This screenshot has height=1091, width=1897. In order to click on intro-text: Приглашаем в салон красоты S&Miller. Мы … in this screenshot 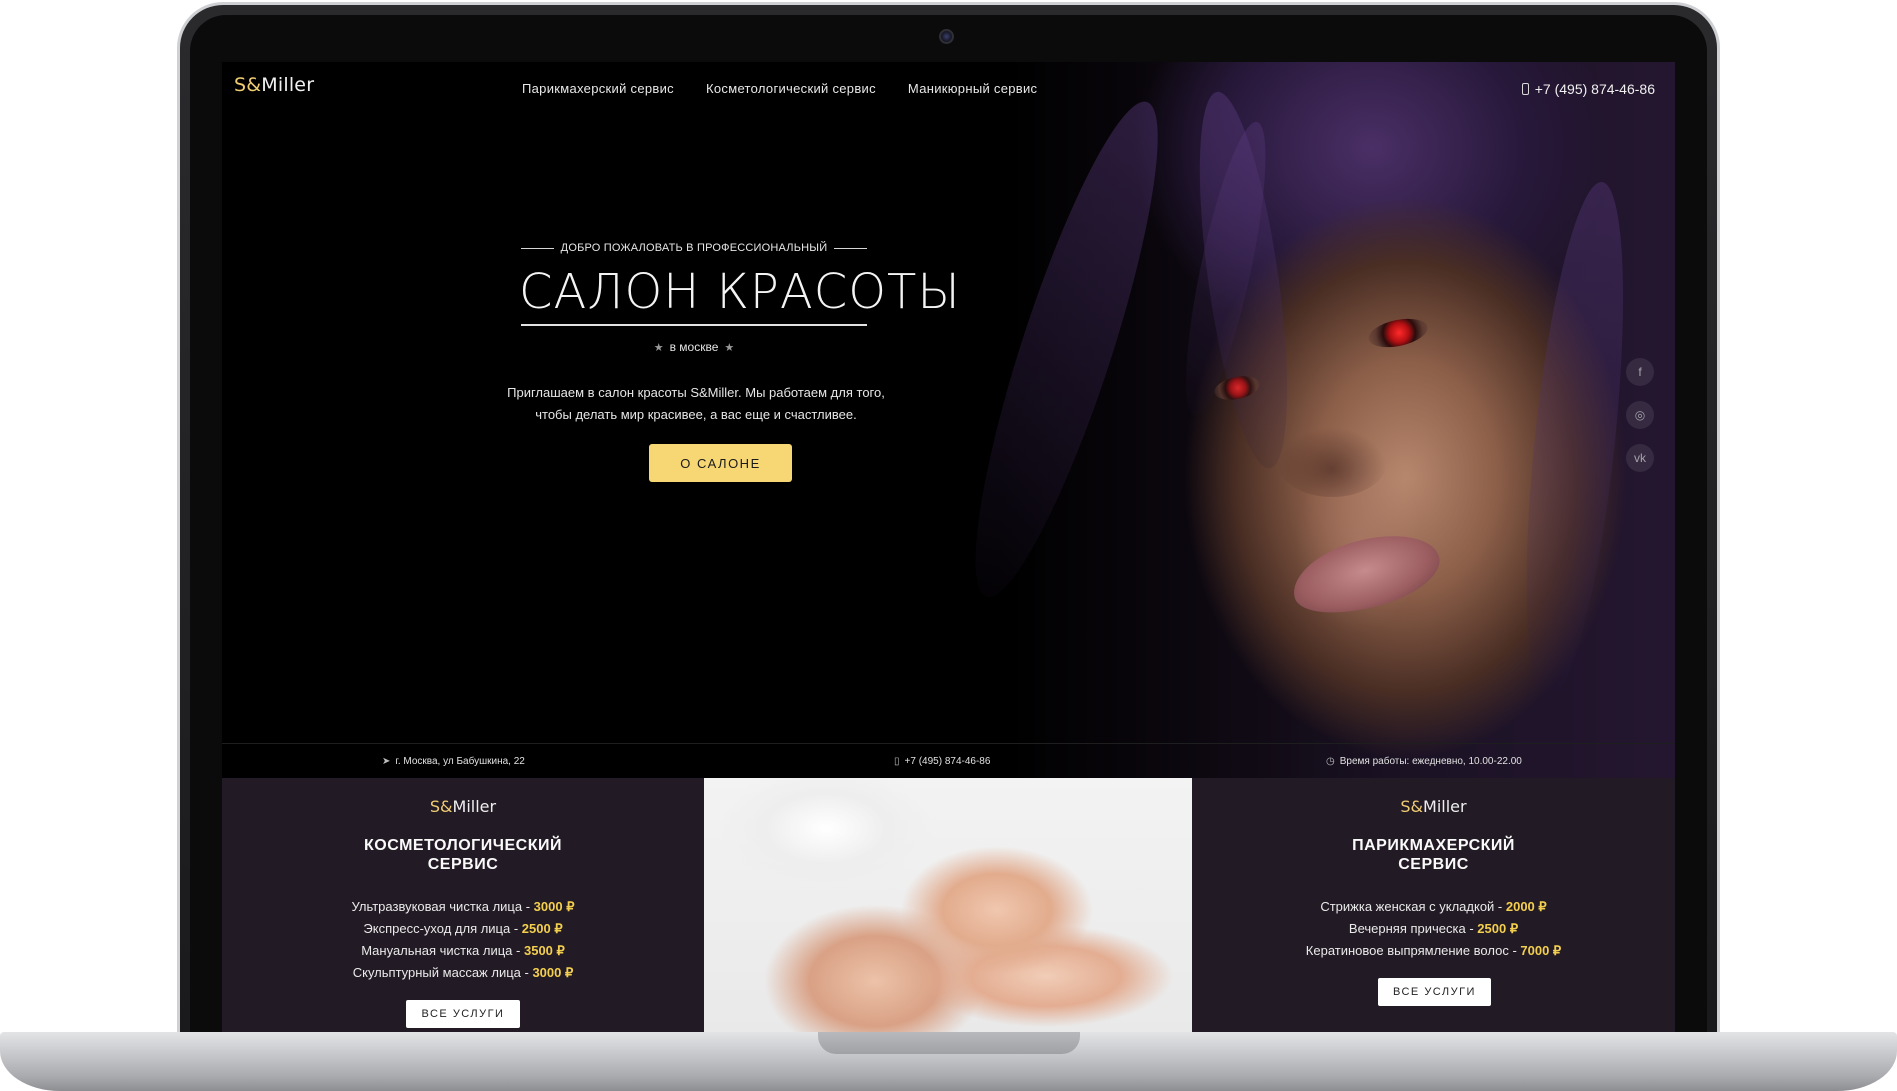, I will do `click(696, 404)`.